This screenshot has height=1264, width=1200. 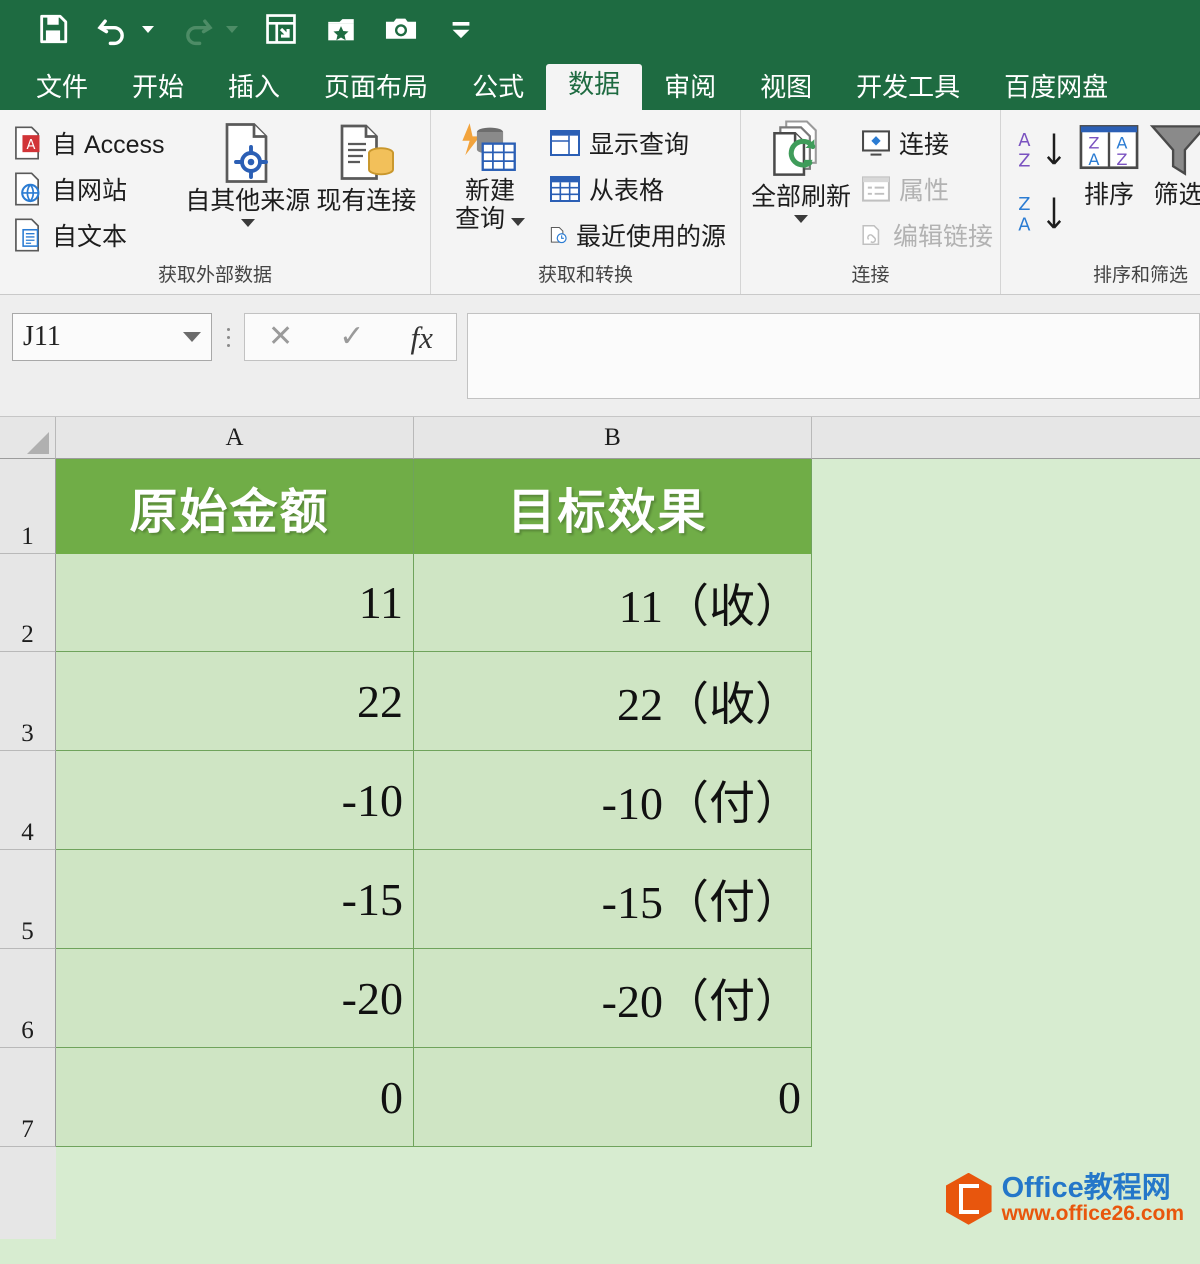 I want to click on column-header-row: A B, so click(x=600, y=438).